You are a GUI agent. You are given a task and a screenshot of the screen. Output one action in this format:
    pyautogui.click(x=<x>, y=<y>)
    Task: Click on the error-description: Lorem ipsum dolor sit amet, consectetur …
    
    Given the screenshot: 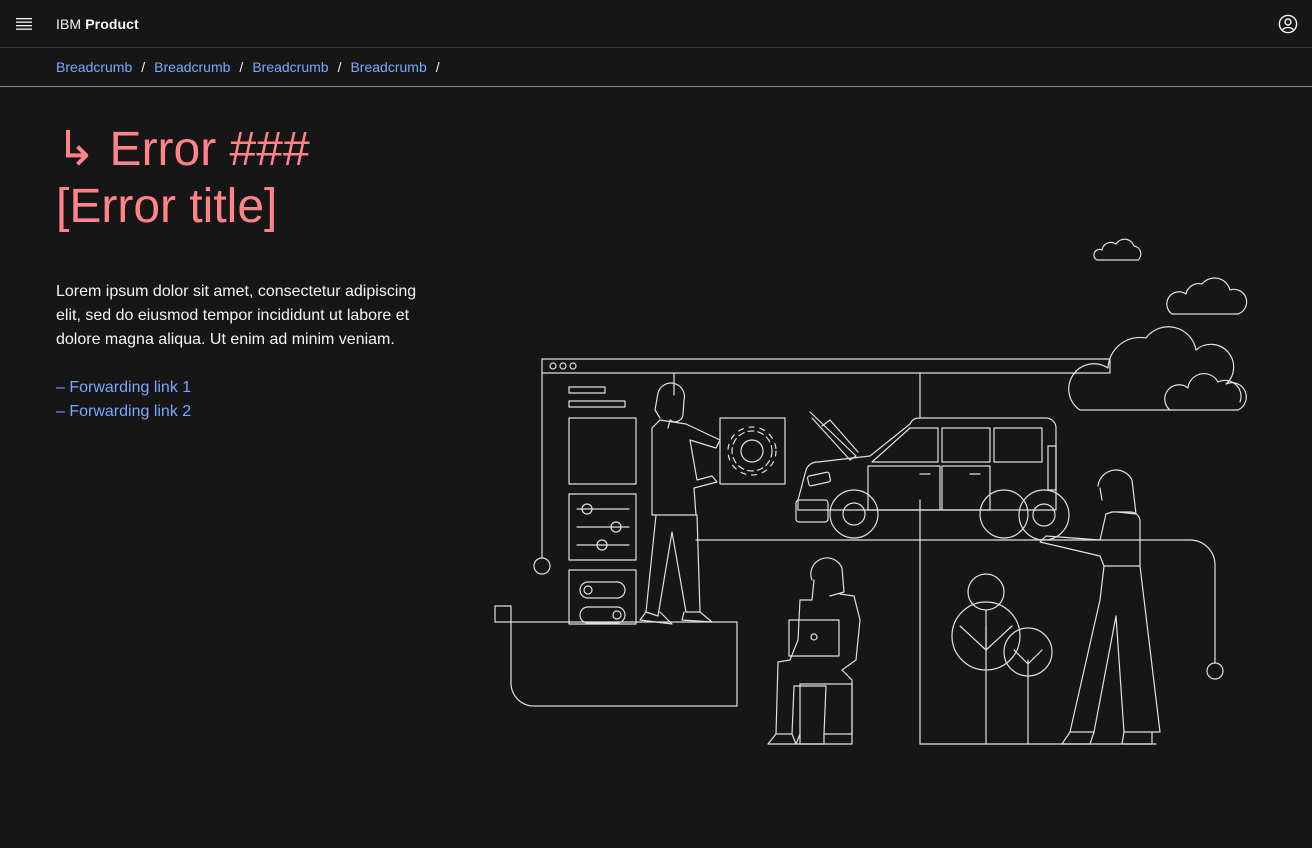 What is the action you would take?
    pyautogui.click(x=236, y=315)
    